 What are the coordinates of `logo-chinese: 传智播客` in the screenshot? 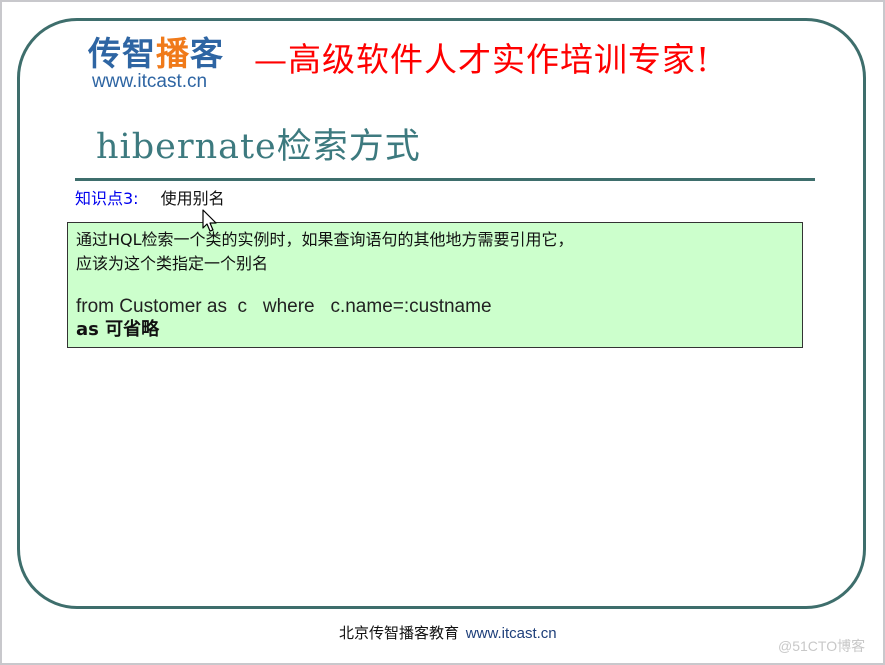 It's located at (156, 54).